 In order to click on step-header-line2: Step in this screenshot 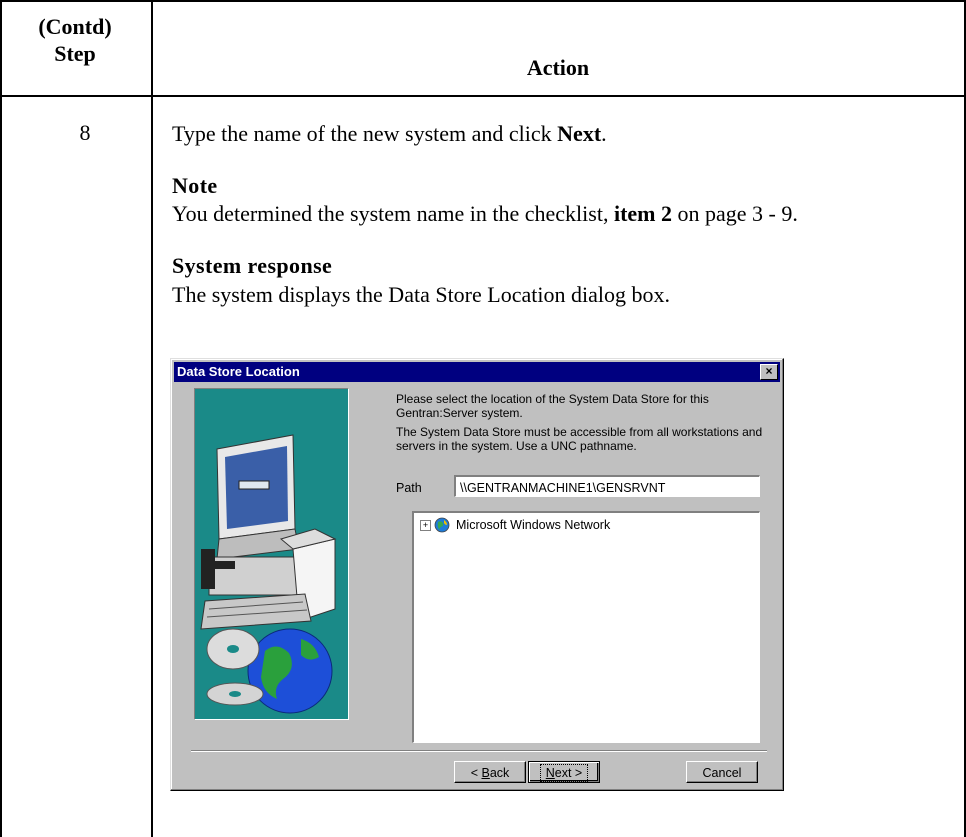, I will do `click(75, 53)`.